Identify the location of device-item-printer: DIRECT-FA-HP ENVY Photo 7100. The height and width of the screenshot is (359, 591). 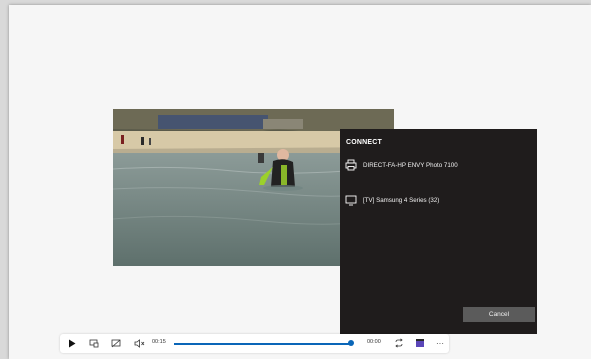
(436, 165).